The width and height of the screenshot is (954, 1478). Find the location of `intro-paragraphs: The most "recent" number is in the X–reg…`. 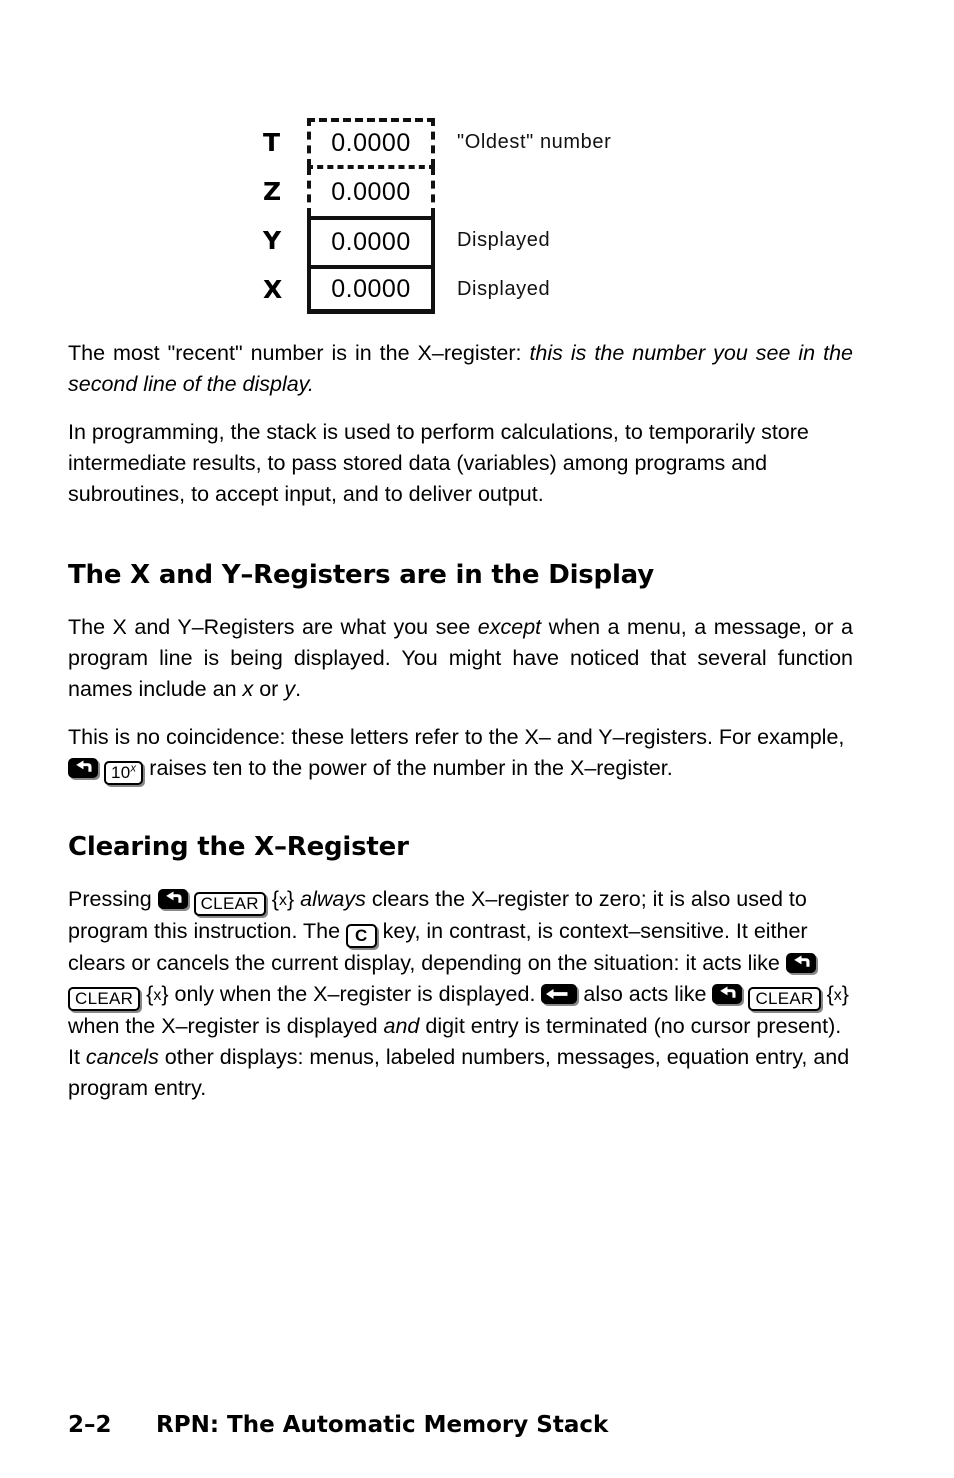

intro-paragraphs: The most "recent" number is in the X–reg… is located at coordinates (460, 424).